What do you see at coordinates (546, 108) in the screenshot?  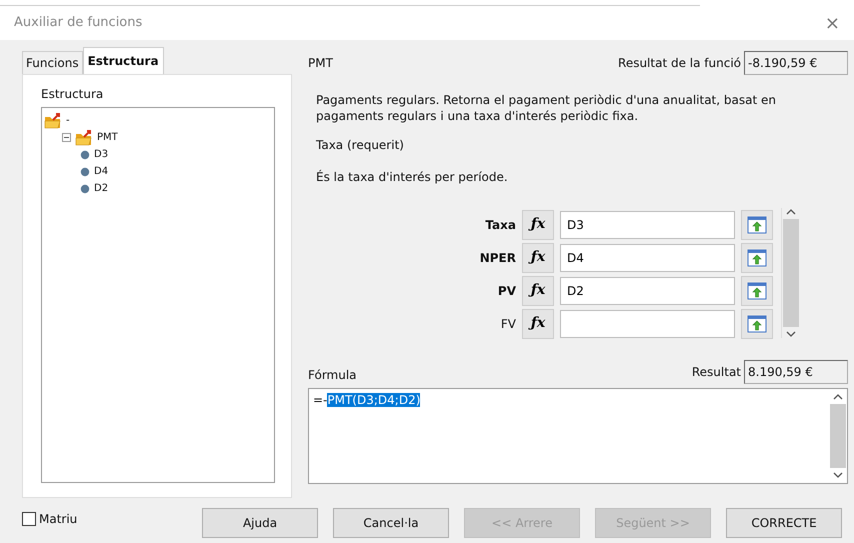 I see `function-description: Pagaments regulars. Retorna el pagament periòdic d'una anualitat, basat en pagaments regulars i una taxa d'interés periòdic fixa.` at bounding box center [546, 108].